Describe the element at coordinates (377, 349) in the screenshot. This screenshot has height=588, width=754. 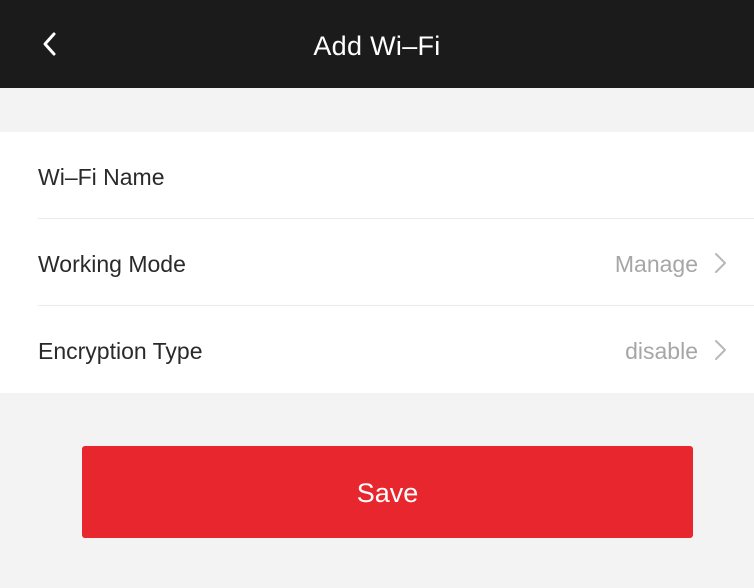
I see `encryption-type-row: Encryption Type disable` at that location.